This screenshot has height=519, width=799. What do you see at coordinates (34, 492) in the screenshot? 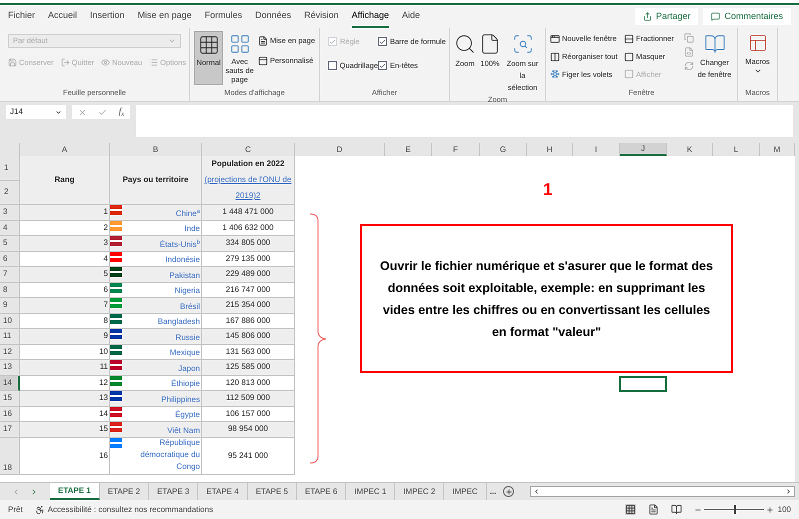
I see `next-sheet-icon` at bounding box center [34, 492].